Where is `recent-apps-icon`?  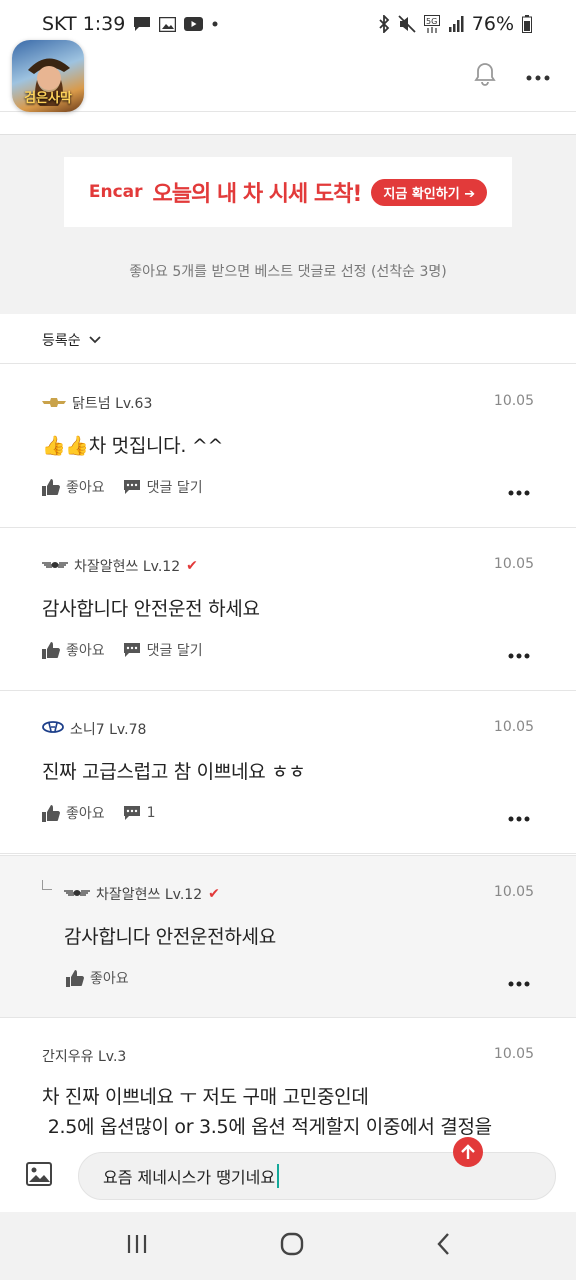 recent-apps-icon is located at coordinates (137, 1246).